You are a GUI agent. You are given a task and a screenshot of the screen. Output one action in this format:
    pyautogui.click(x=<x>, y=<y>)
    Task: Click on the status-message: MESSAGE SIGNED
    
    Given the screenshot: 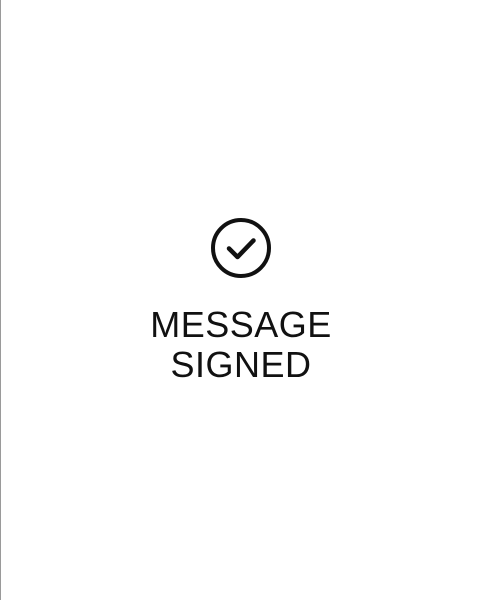 What is the action you would take?
    pyautogui.click(x=240, y=345)
    